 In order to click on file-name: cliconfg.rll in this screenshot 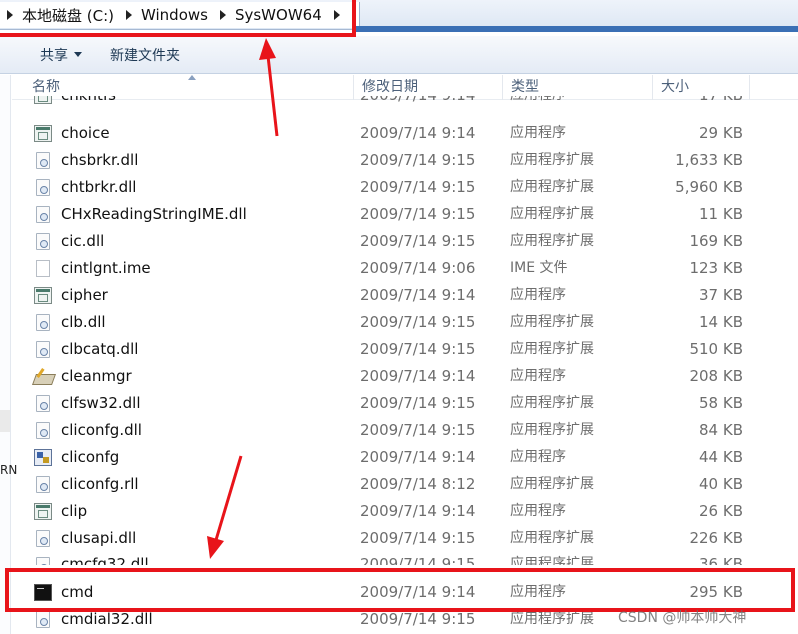, I will do `click(100, 484)`.